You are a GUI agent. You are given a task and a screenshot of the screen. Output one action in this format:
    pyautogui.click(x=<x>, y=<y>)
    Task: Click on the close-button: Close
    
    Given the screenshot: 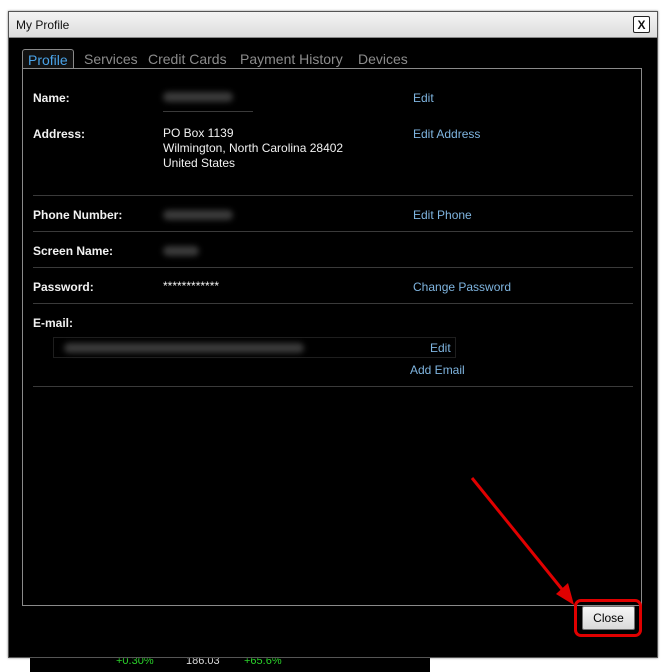 What is the action you would take?
    pyautogui.click(x=608, y=618)
    